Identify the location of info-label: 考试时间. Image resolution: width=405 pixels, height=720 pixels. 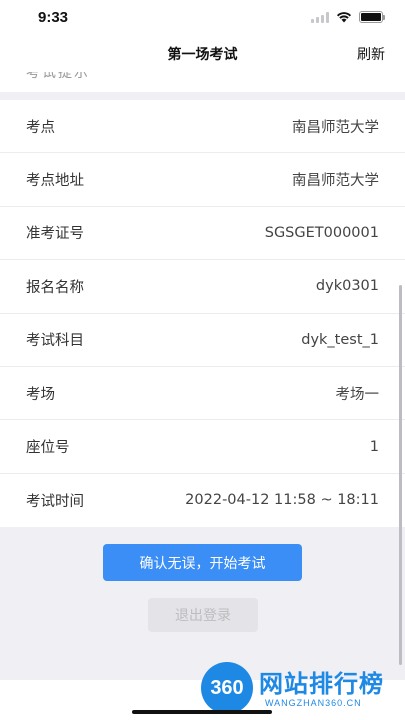
(55, 501).